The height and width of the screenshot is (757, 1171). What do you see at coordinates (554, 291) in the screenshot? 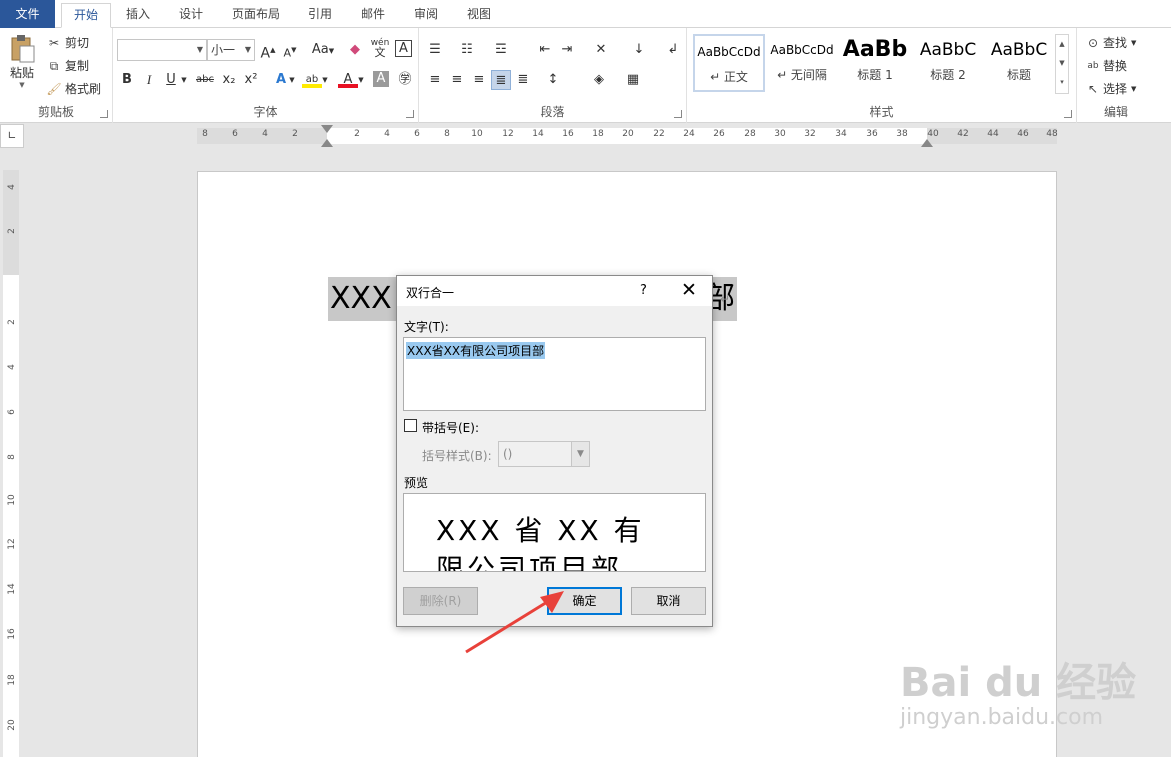
I see `dialog-title-bar: 双行合一 ? ✕` at bounding box center [554, 291].